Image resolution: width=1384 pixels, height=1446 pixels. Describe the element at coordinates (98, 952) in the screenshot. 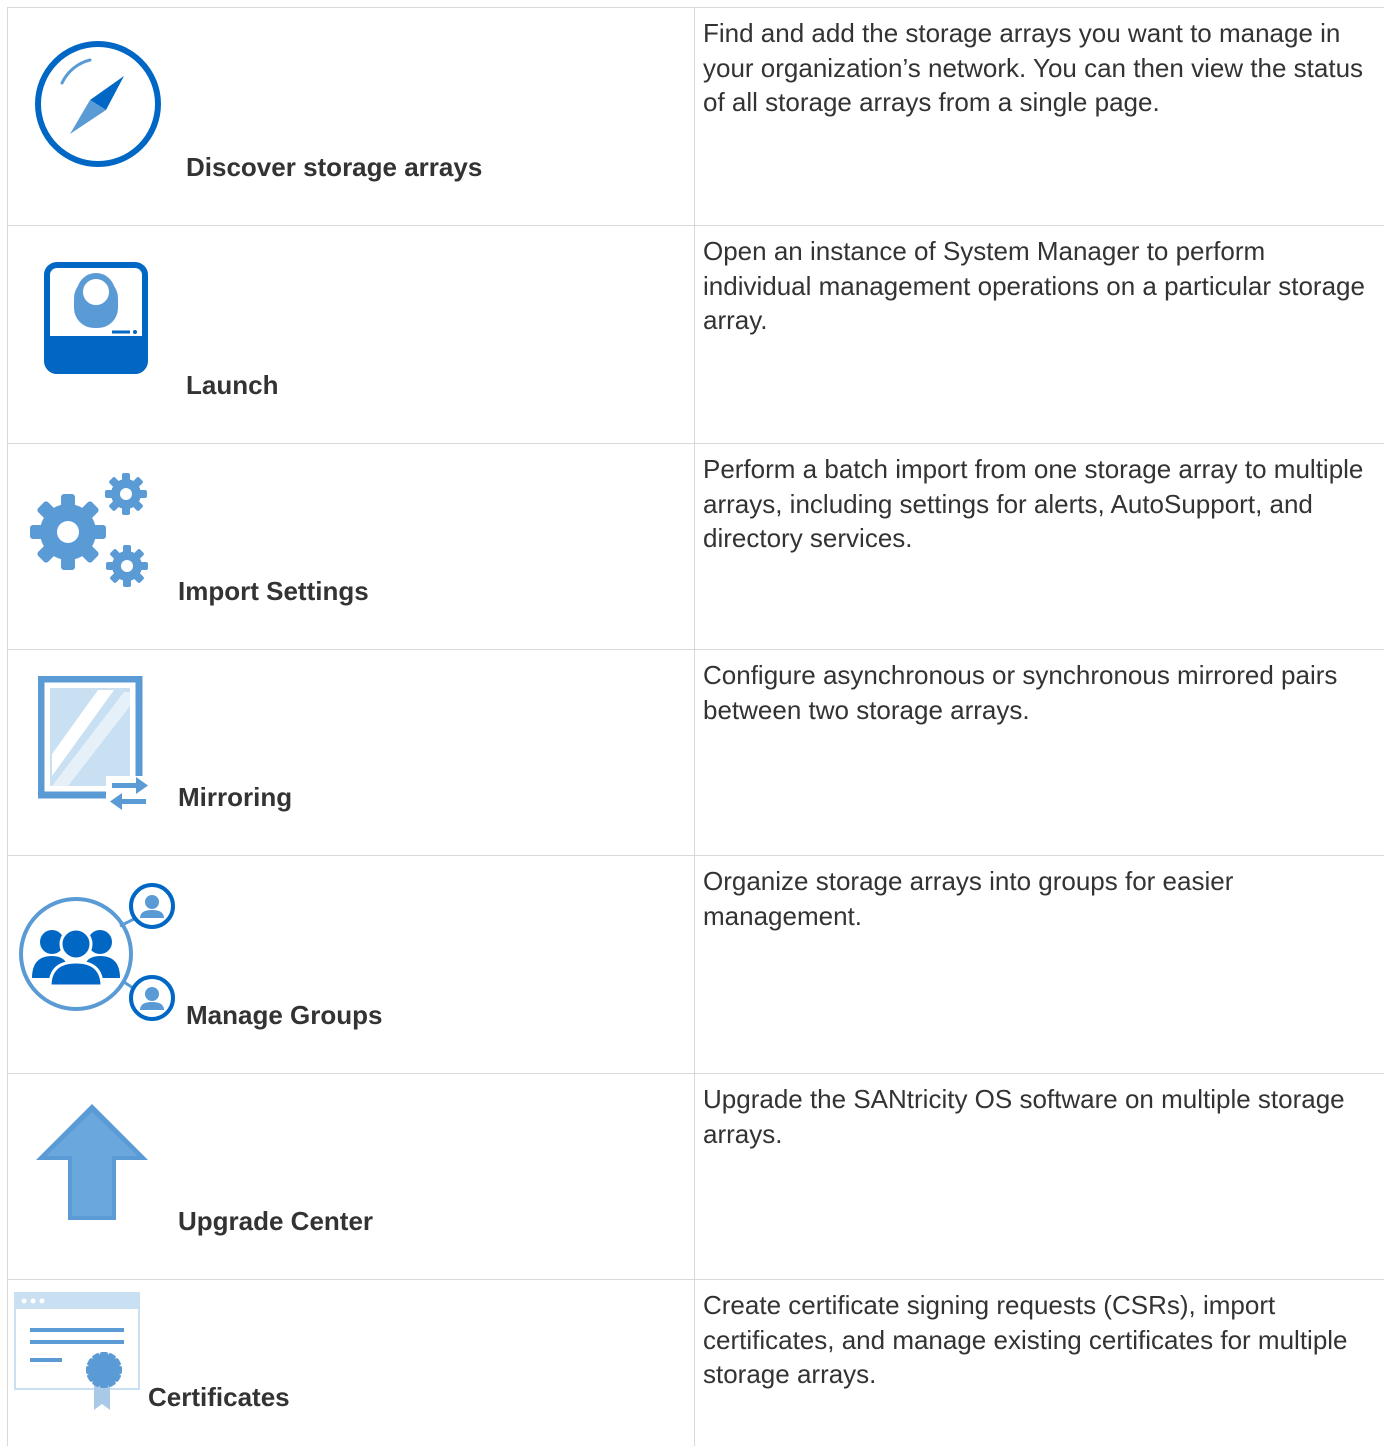

I see `user-group-icon` at that location.